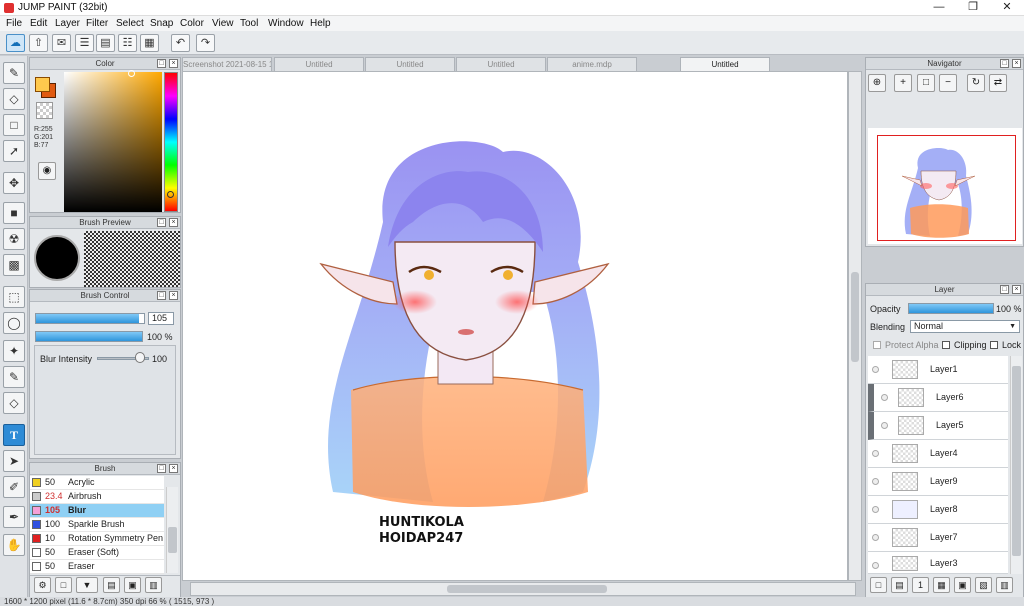  Describe the element at coordinates (113, 142) in the screenshot. I see `saturation-value-picker` at that location.